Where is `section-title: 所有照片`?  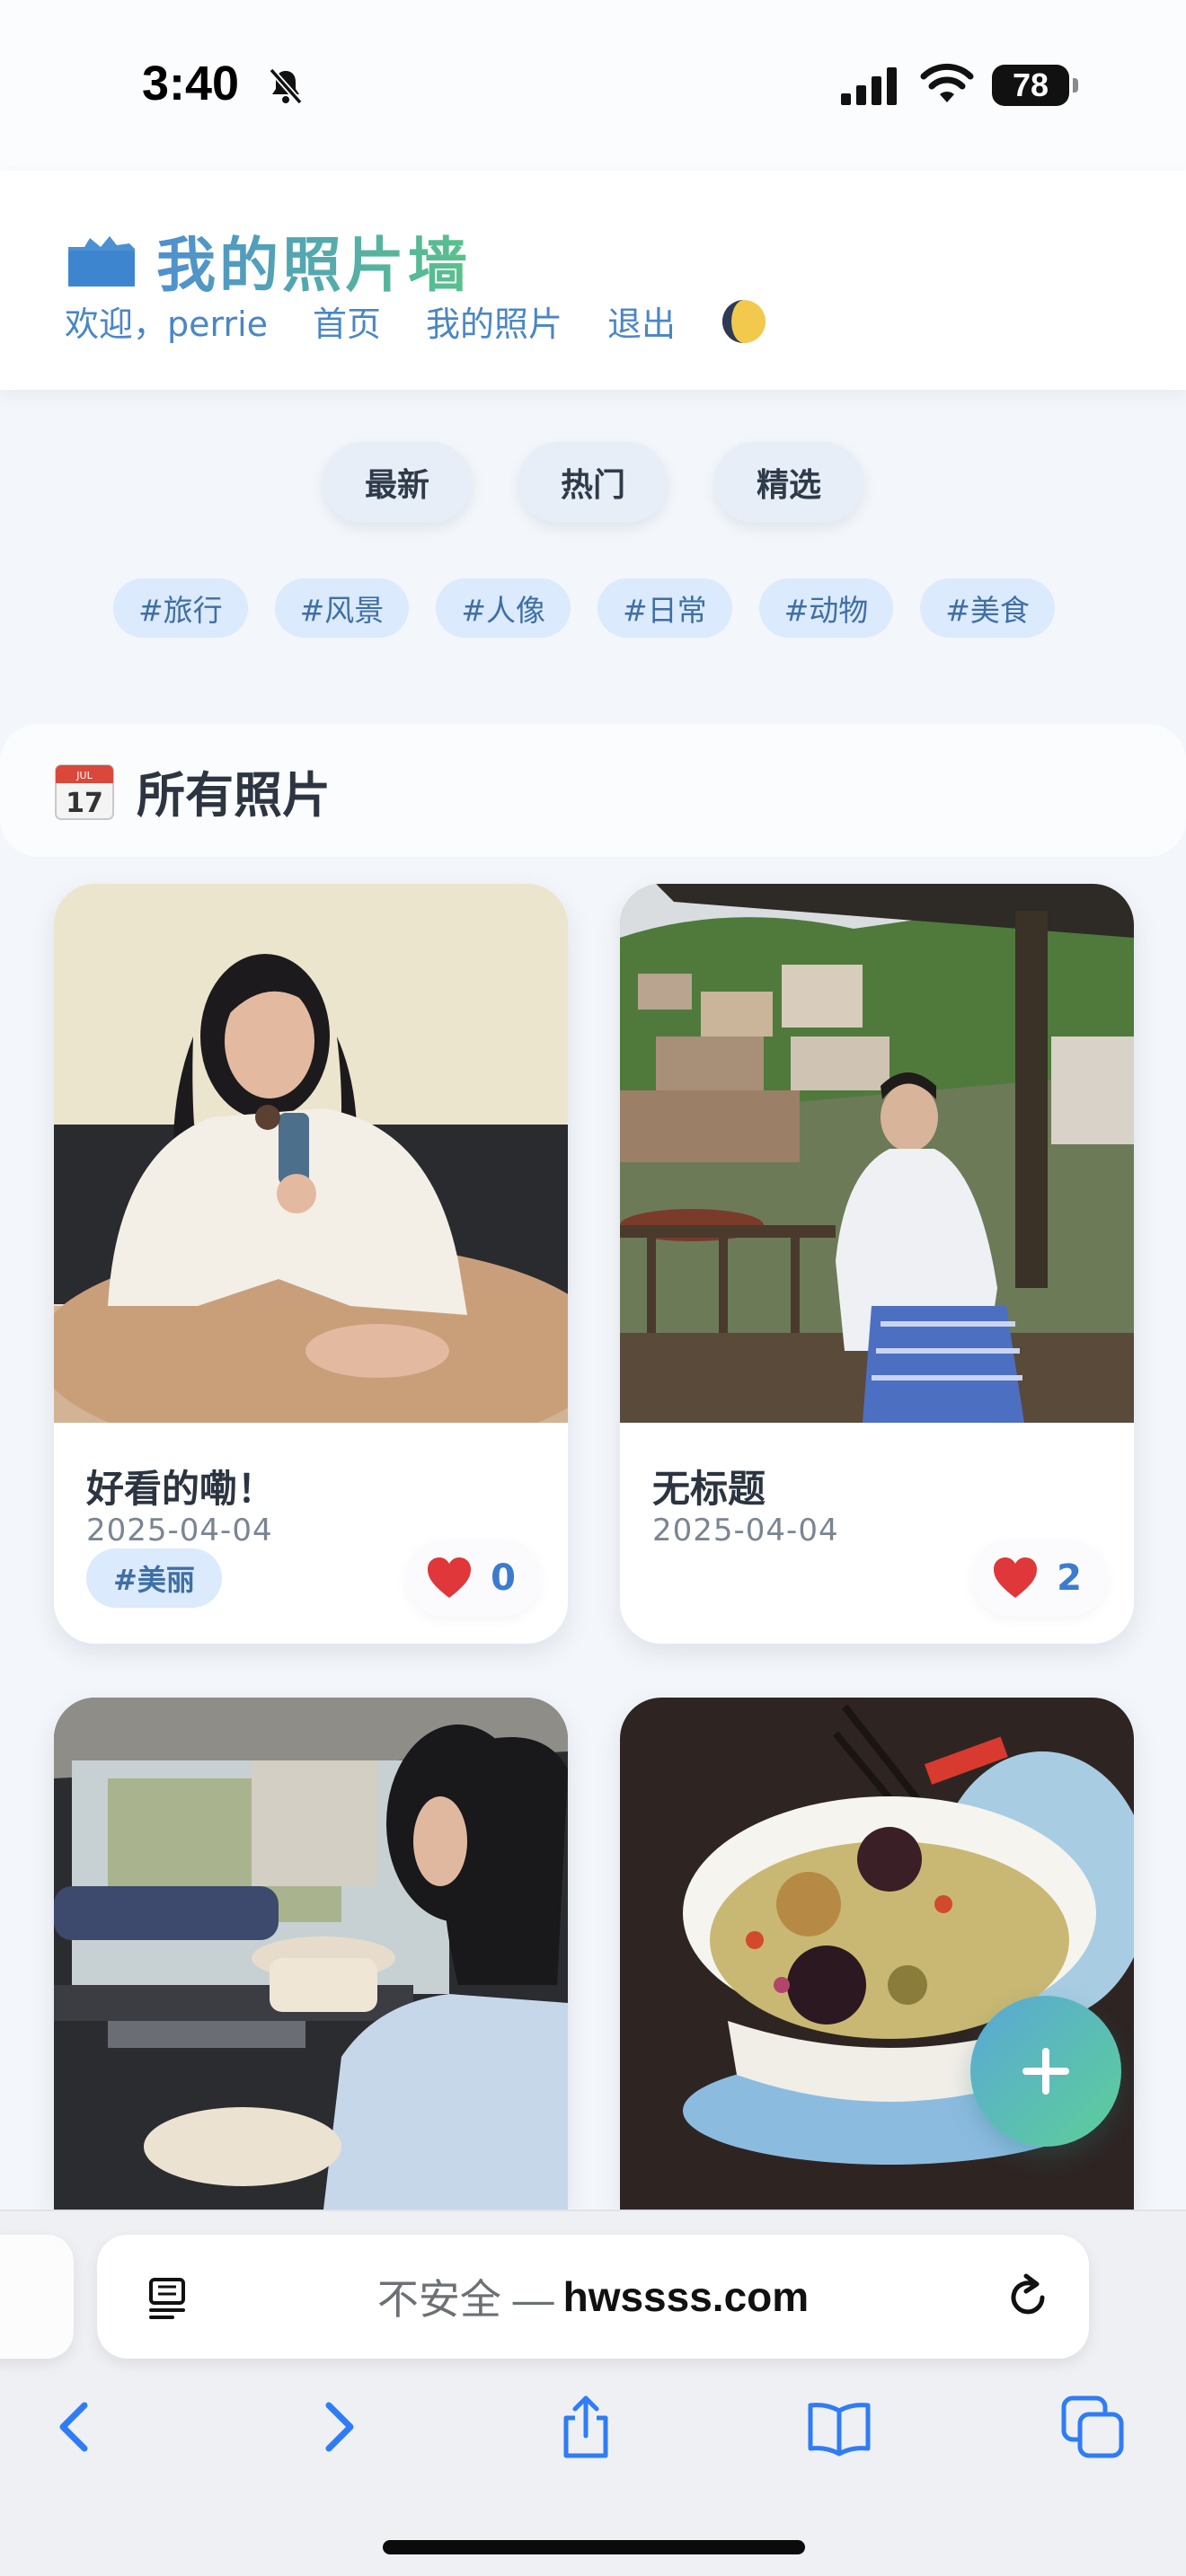
section-title: 所有照片 is located at coordinates (234, 795).